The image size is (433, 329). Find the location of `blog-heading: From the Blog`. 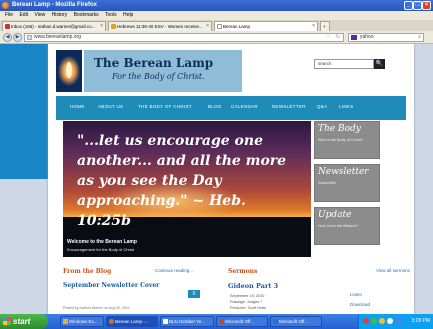

blog-heading: From the Blog is located at coordinates (87, 271).